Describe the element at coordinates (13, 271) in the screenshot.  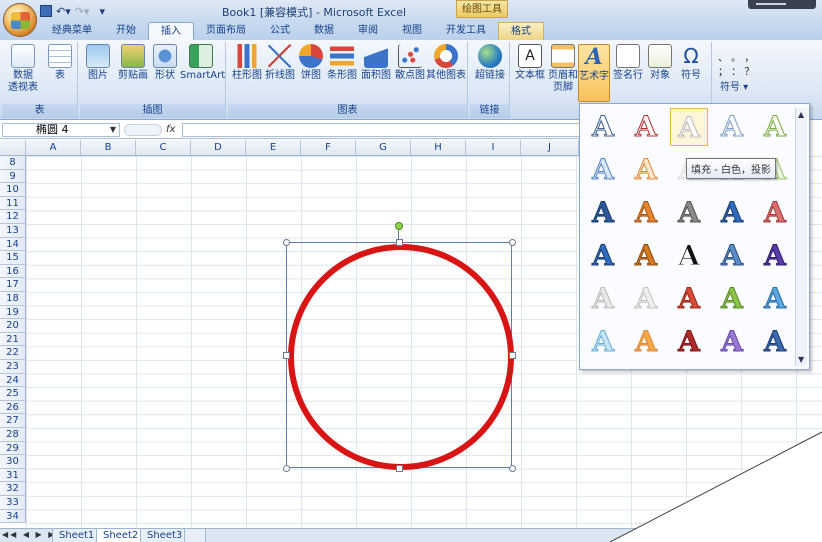
I see `row-header: 16` at that location.